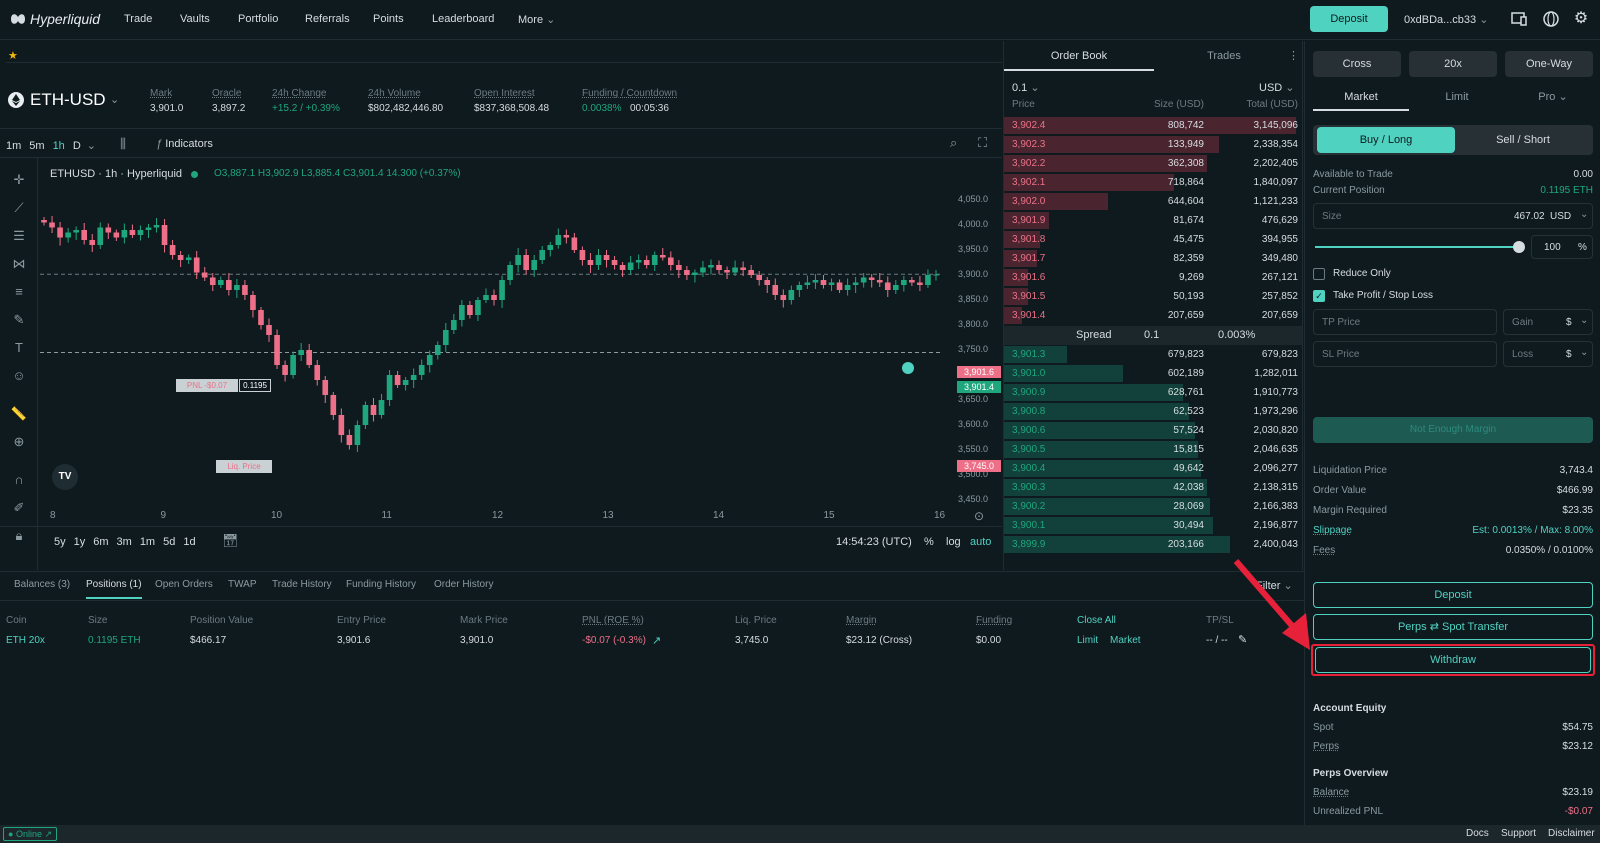 The width and height of the screenshot is (1600, 843). What do you see at coordinates (1453, 627) in the screenshot?
I see `perps-spot-transfer-button: Perps ⇄ Spot Transfer` at bounding box center [1453, 627].